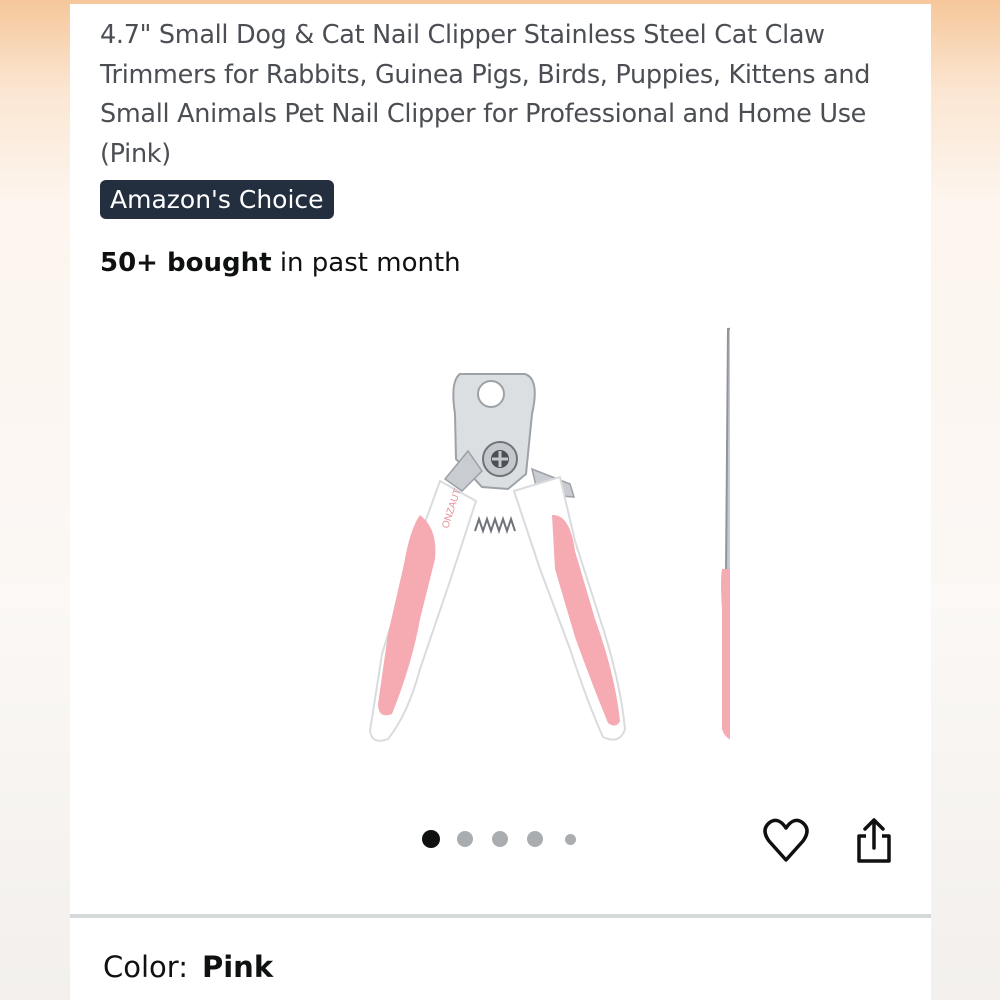  I want to click on amazons-choice-badge: Amazon's Choice, so click(217, 199).